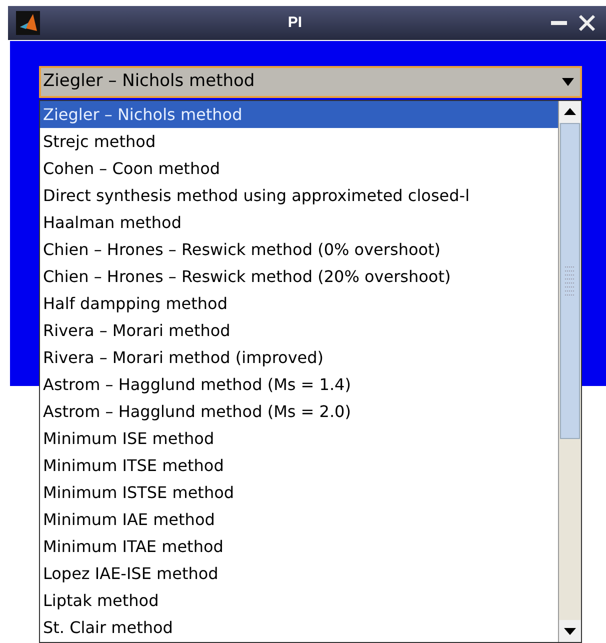  Describe the element at coordinates (570, 112) in the screenshot. I see `scroll-up-icon` at that location.